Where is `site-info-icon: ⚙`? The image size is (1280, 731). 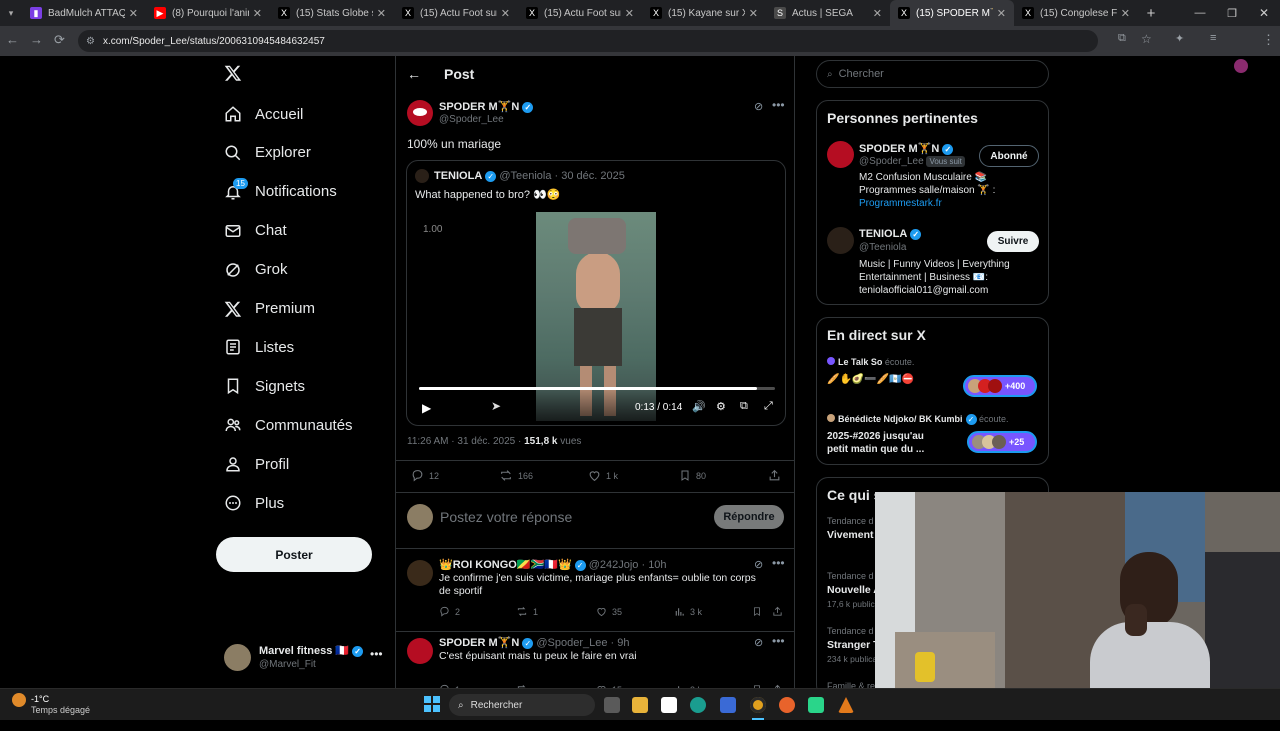 site-info-icon: ⚙ is located at coordinates (90, 41).